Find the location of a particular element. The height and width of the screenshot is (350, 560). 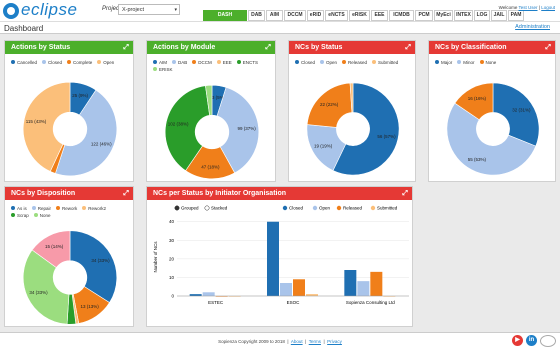

logo-icon is located at coordinates (11, 11).